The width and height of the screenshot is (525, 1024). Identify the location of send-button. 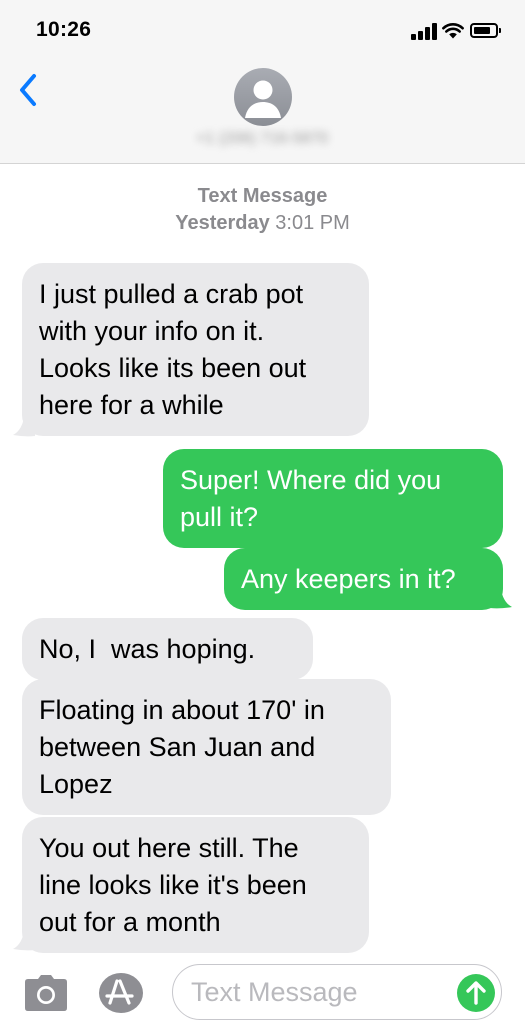
(476, 993).